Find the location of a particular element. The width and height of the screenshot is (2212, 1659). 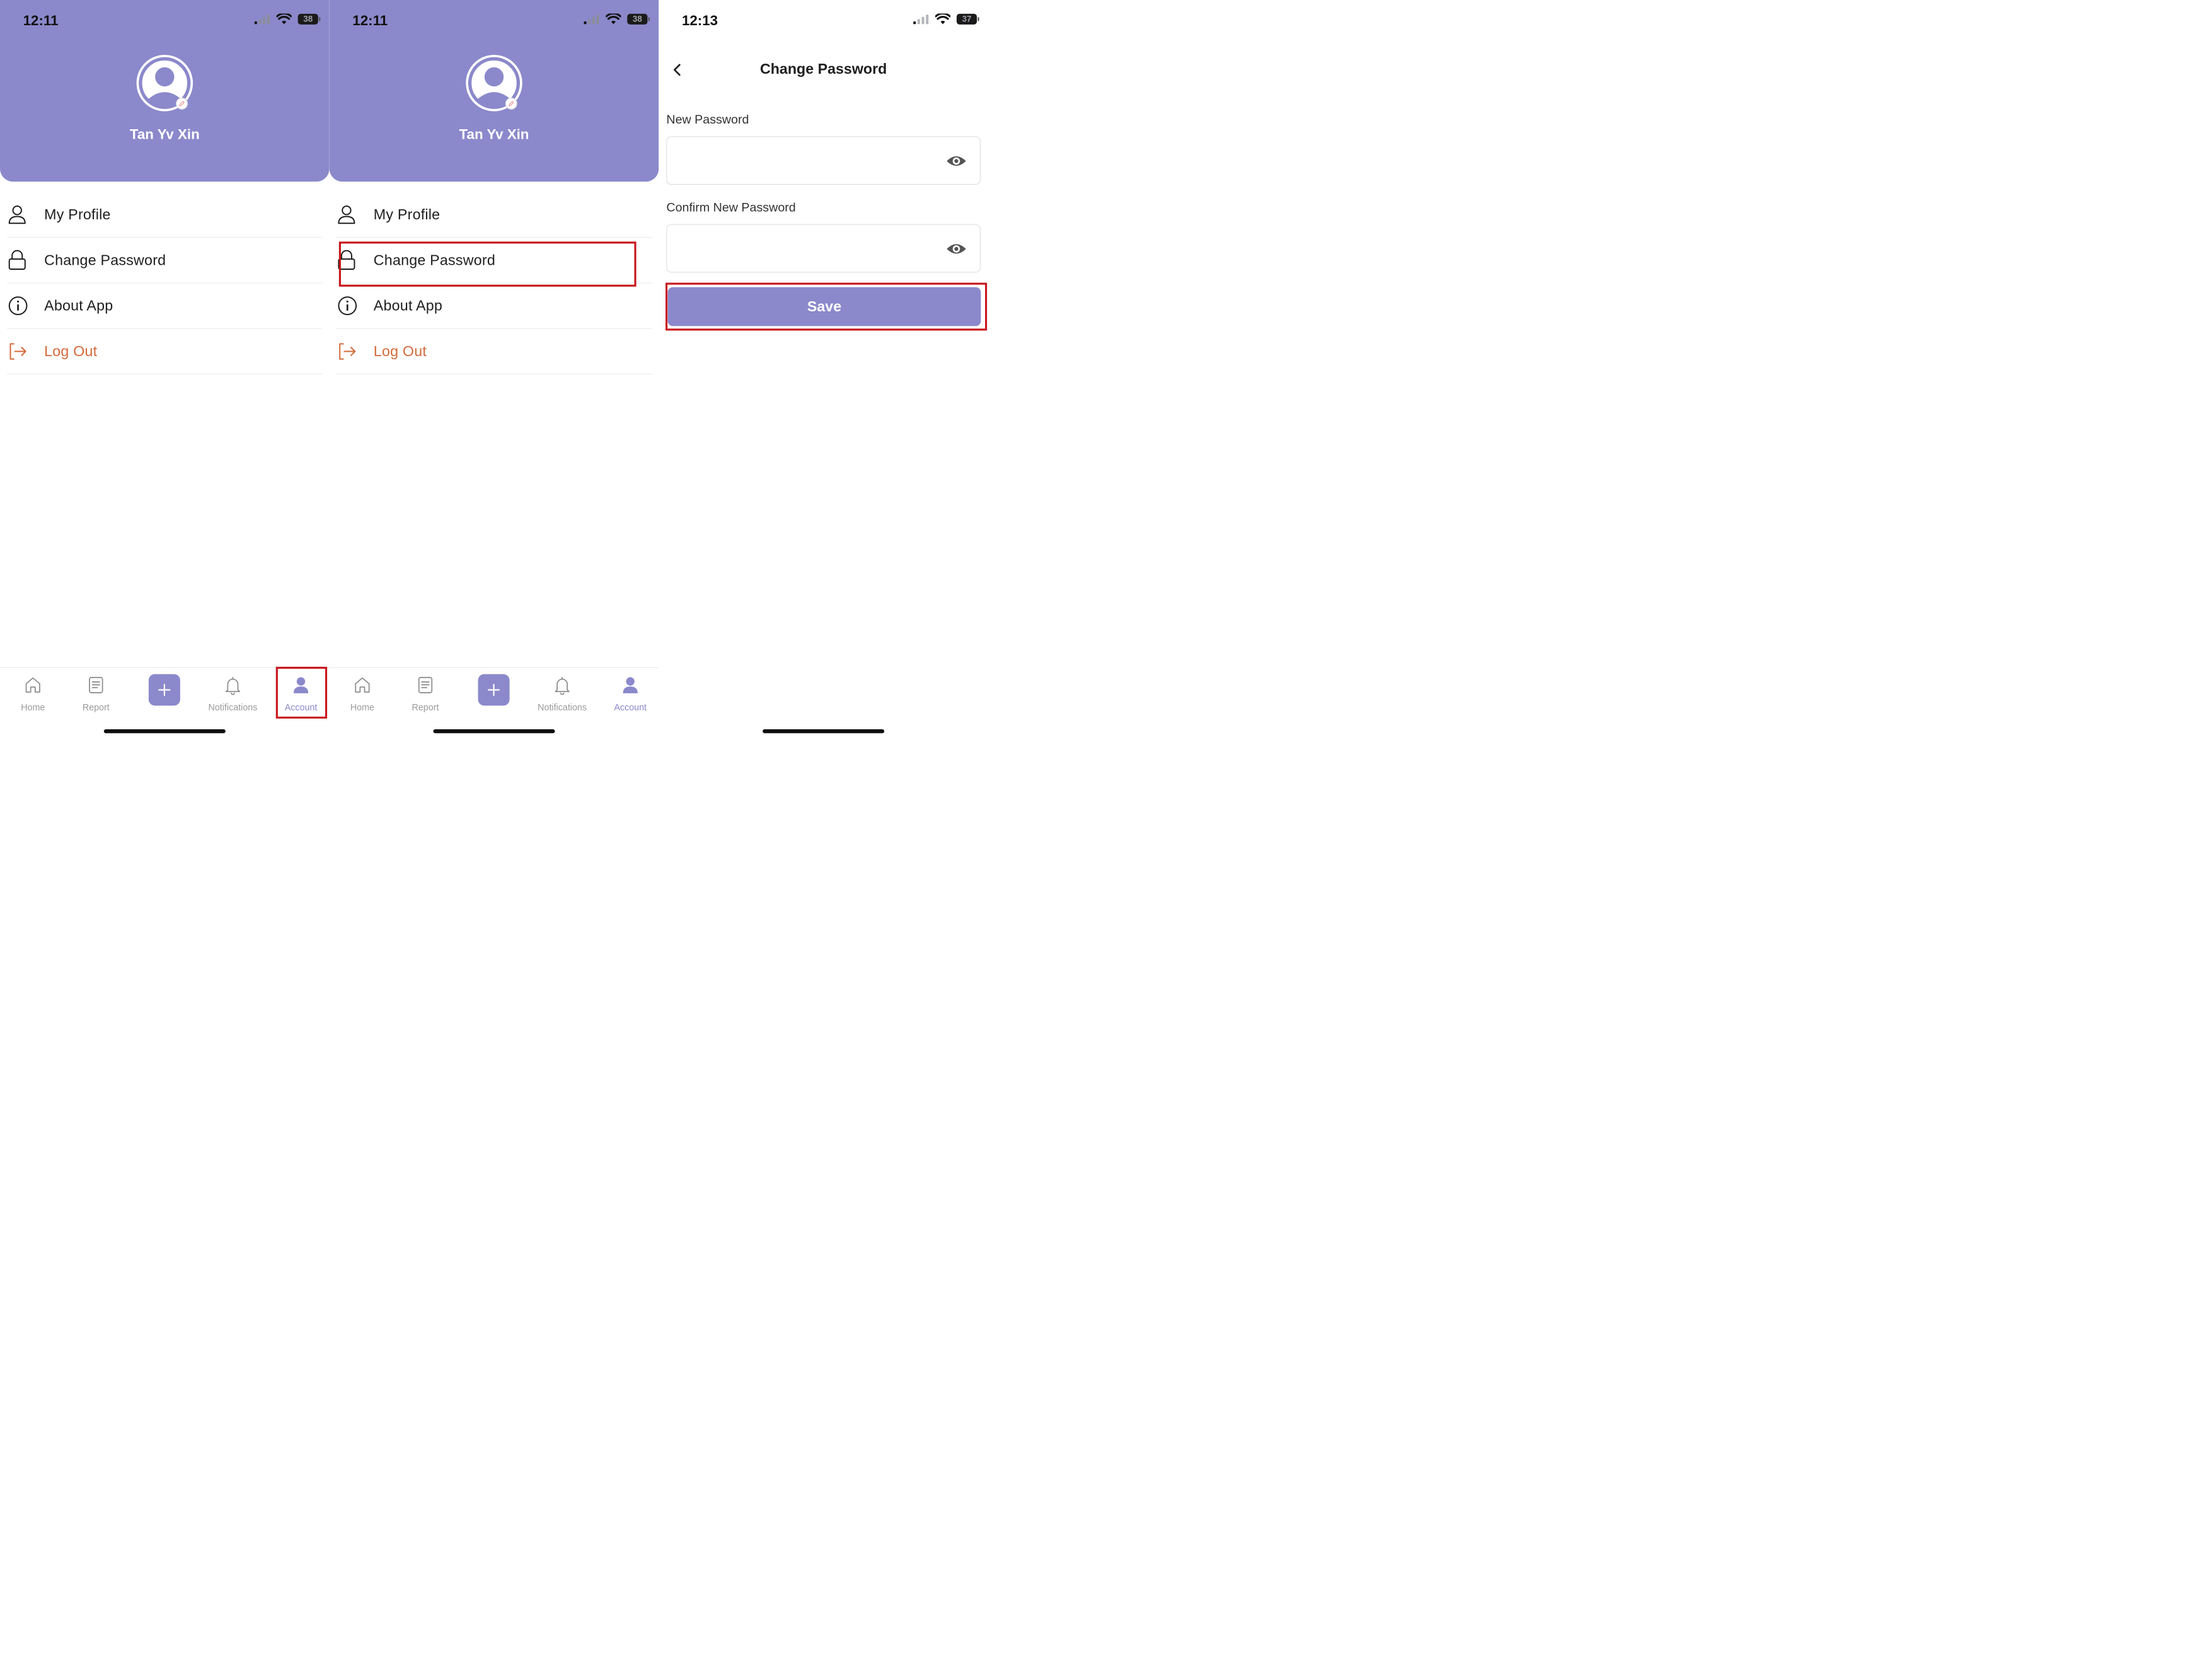

new-password-field-box is located at coordinates (823, 160).